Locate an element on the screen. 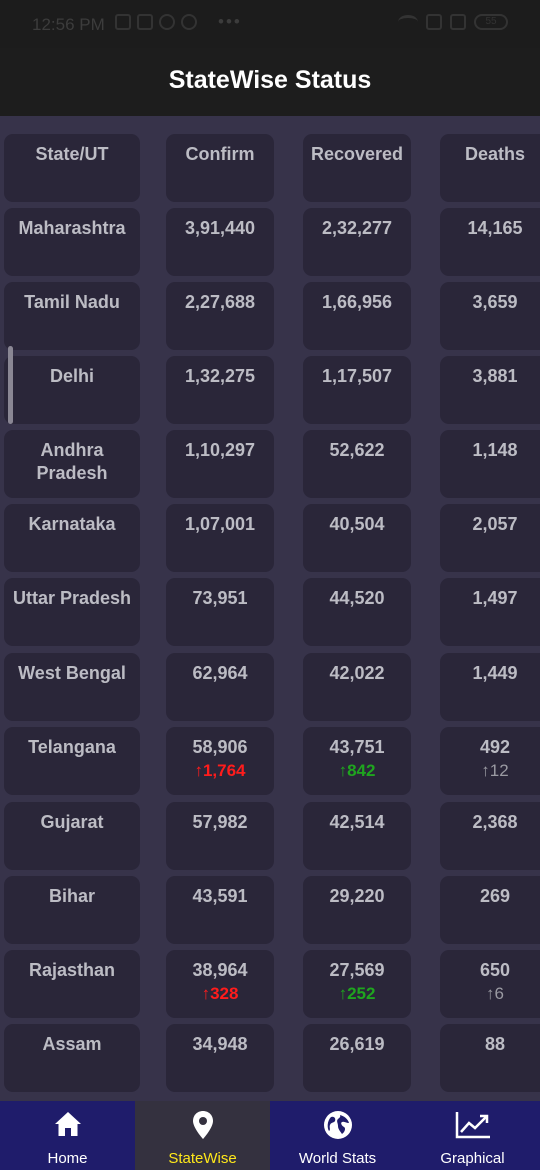 This screenshot has height=1170, width=540. state-name: Rajasthan is located at coordinates (72, 984).